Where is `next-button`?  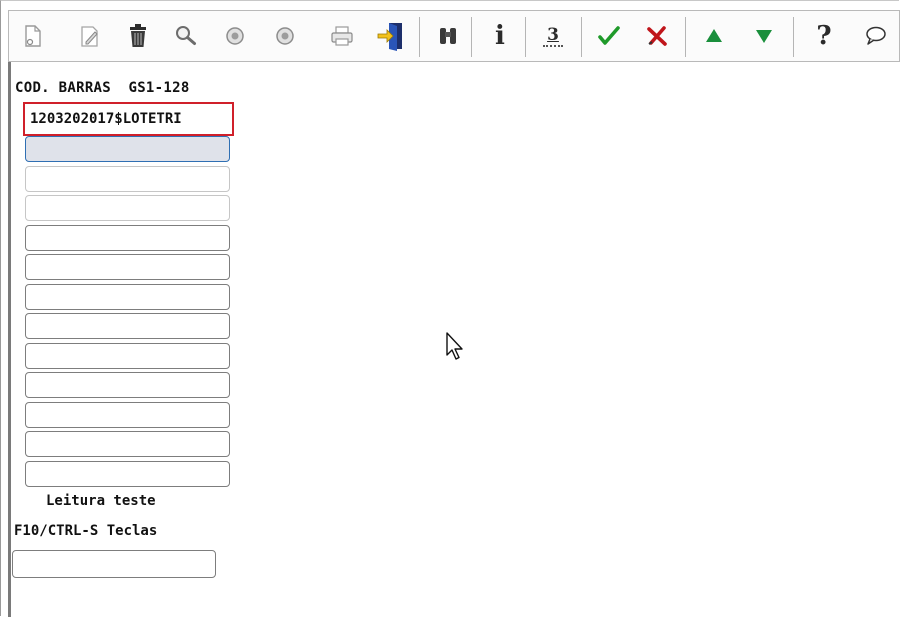 next-button is located at coordinates (764, 36).